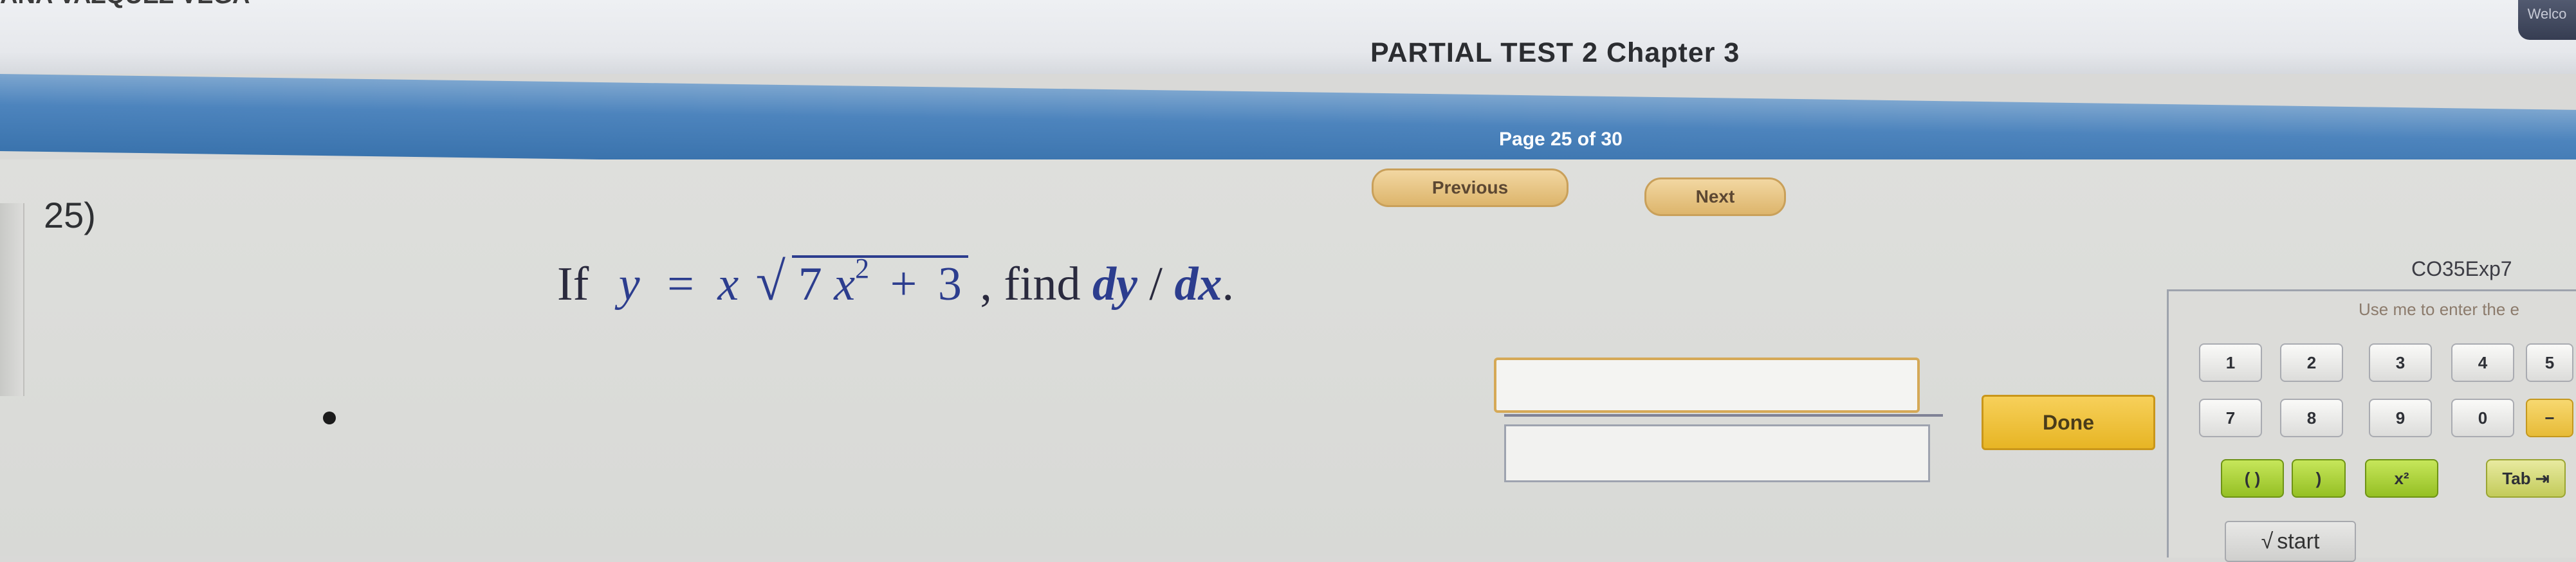  Describe the element at coordinates (862, 269) in the screenshot. I see `radicand-exponent: 2` at that location.